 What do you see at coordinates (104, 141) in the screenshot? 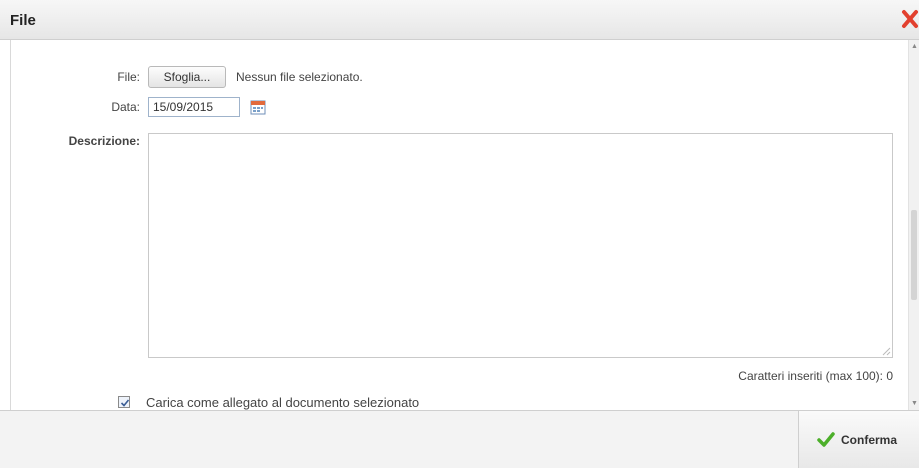
I see `description-label: Descrizione:` at bounding box center [104, 141].